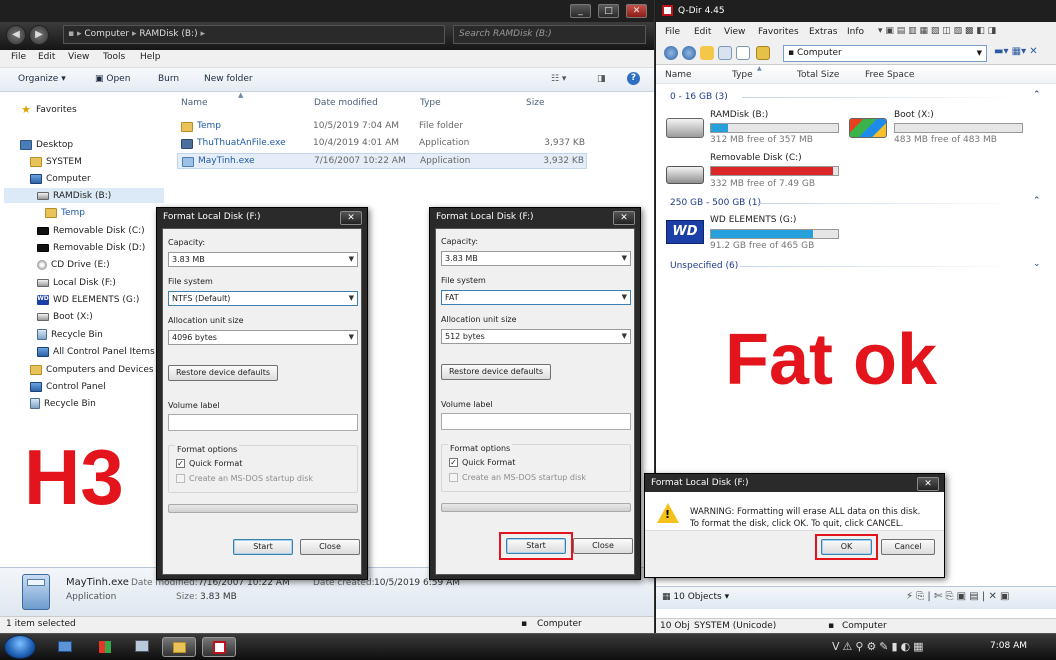 The image size is (1056, 660). What do you see at coordinates (855, 32) in the screenshot?
I see `qdir-menu-info: Info` at bounding box center [855, 32].